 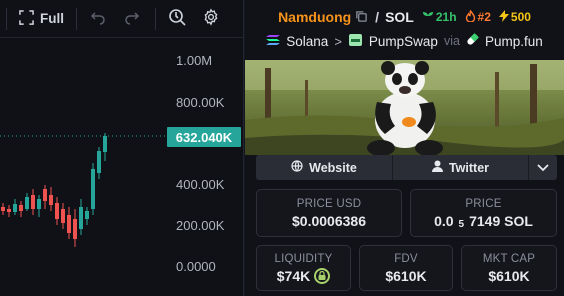 I want to click on liquidity-box: LIQUIDITY $74K, so click(x=303, y=268).